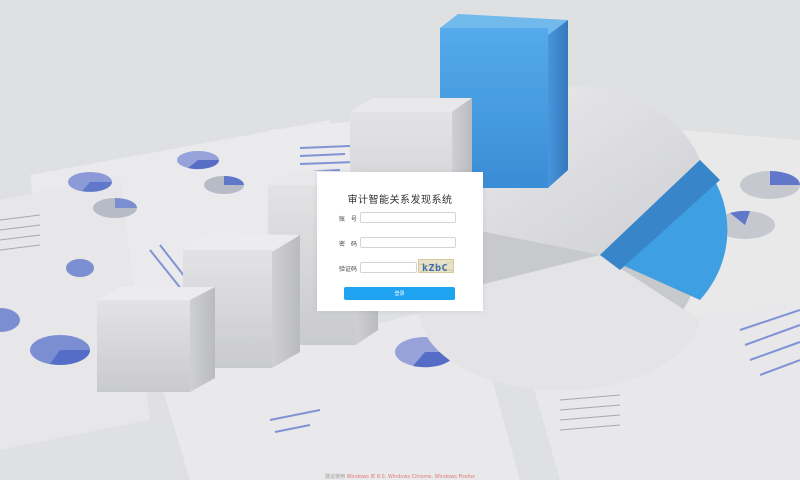 The height and width of the screenshot is (480, 800). I want to click on login-title: 审计智能关系发现系统, so click(400, 200).